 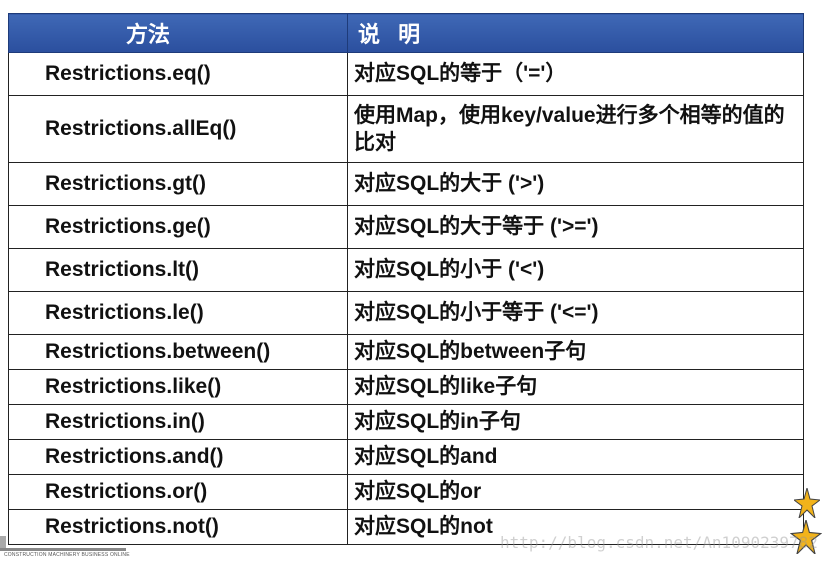 I want to click on footer-logo: CONSTRUCTION MACHINERY BUSINESS ONLINE, so click(x=65, y=551).